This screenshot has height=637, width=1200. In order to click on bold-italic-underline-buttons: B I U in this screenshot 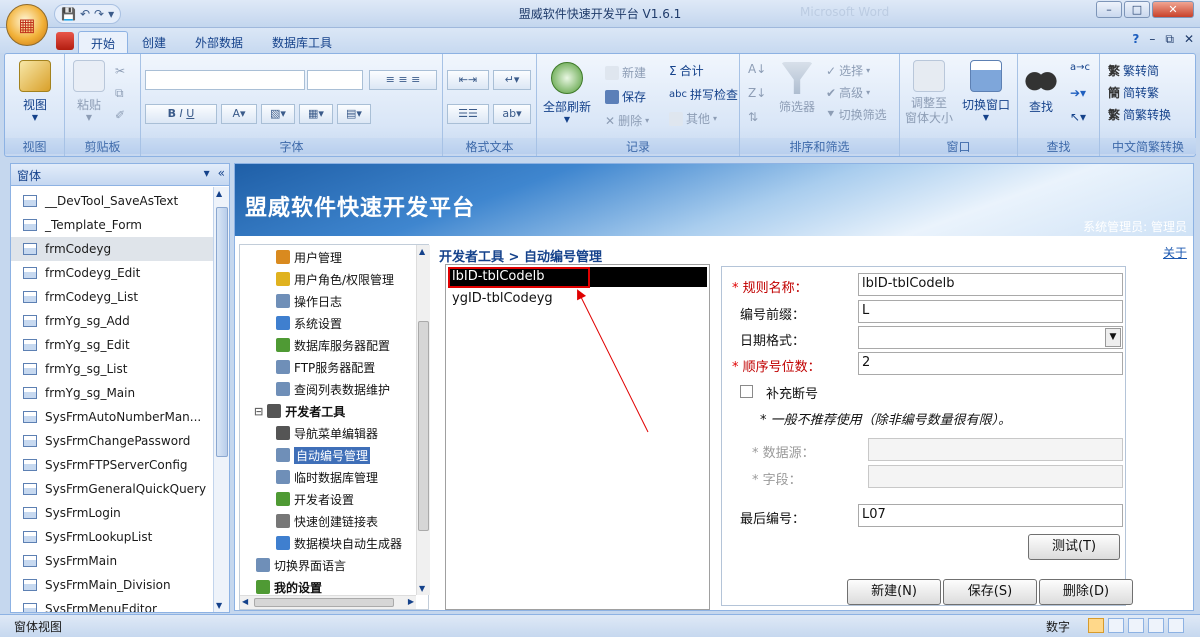, I will do `click(181, 114)`.